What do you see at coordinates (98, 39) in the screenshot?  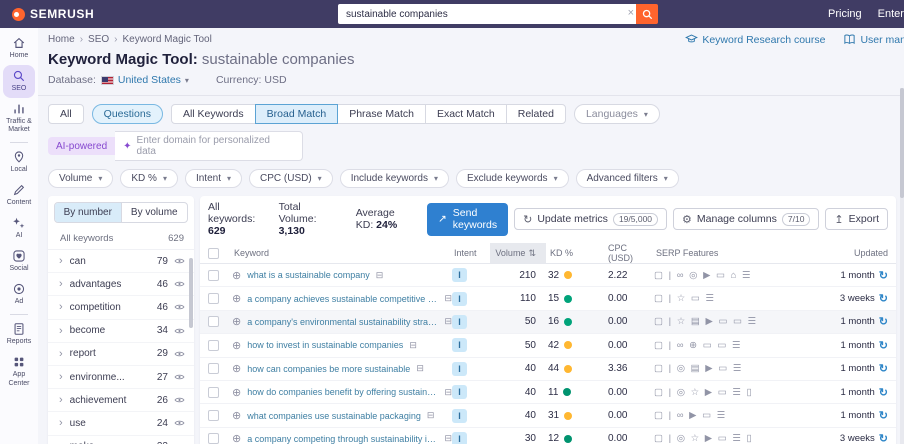 I see `breadcrumb-item-seo: SEO` at bounding box center [98, 39].